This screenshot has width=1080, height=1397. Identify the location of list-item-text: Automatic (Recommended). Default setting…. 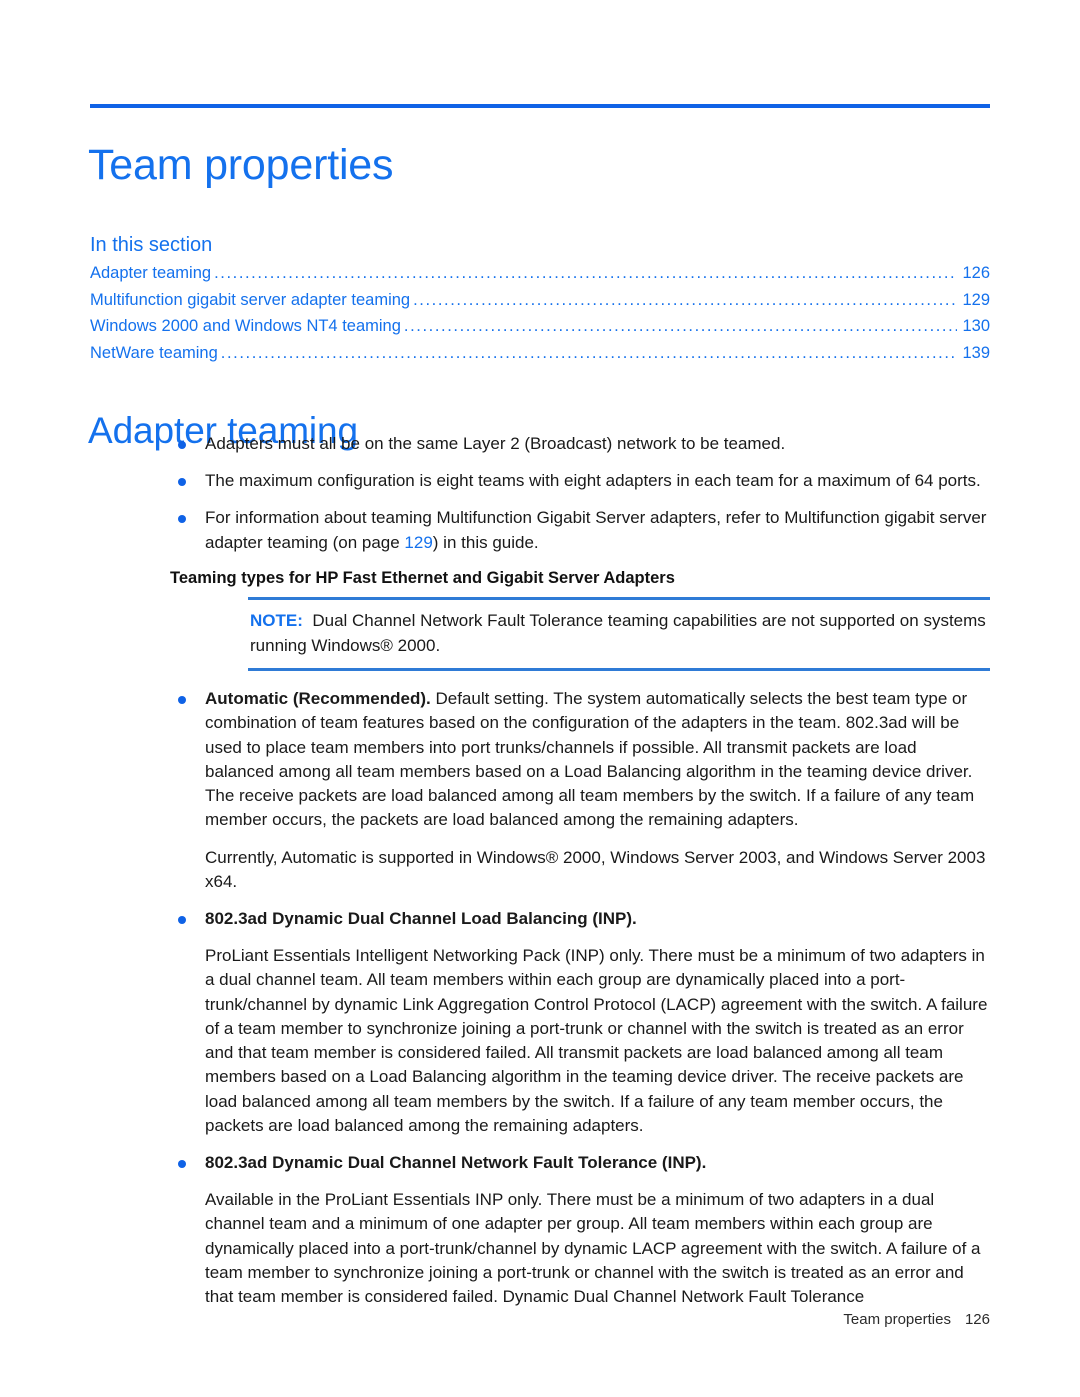
(597, 759).